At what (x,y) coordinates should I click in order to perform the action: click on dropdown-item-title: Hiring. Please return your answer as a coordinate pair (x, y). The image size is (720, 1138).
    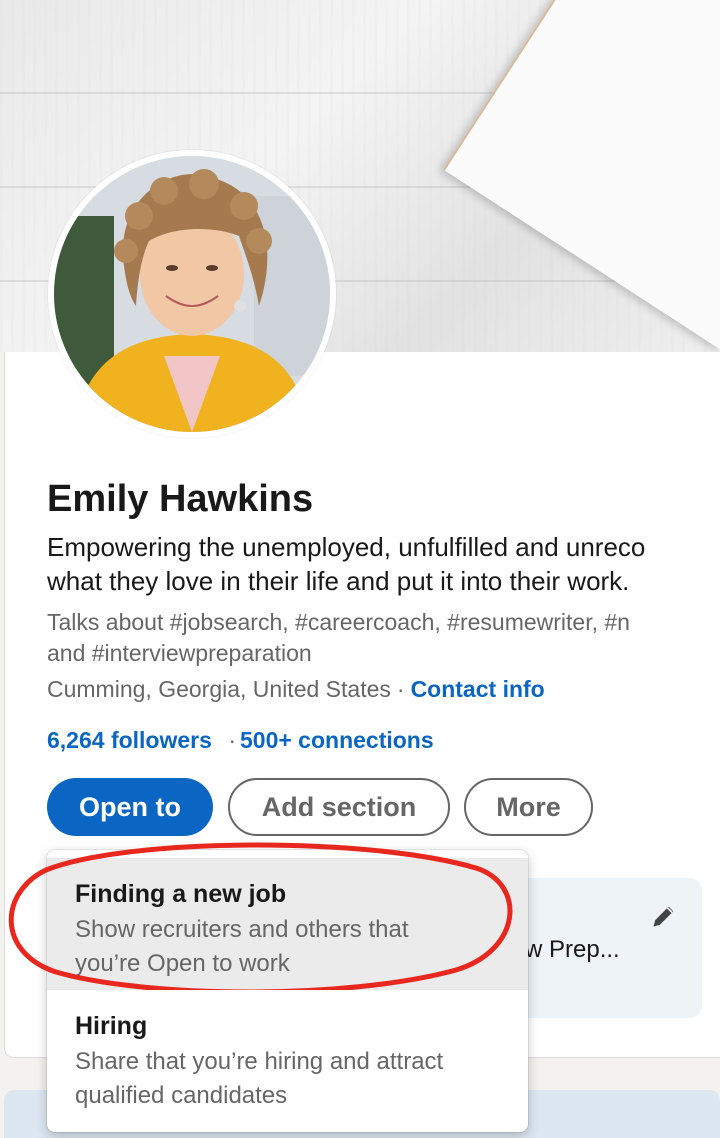
    Looking at the image, I should click on (111, 1026).